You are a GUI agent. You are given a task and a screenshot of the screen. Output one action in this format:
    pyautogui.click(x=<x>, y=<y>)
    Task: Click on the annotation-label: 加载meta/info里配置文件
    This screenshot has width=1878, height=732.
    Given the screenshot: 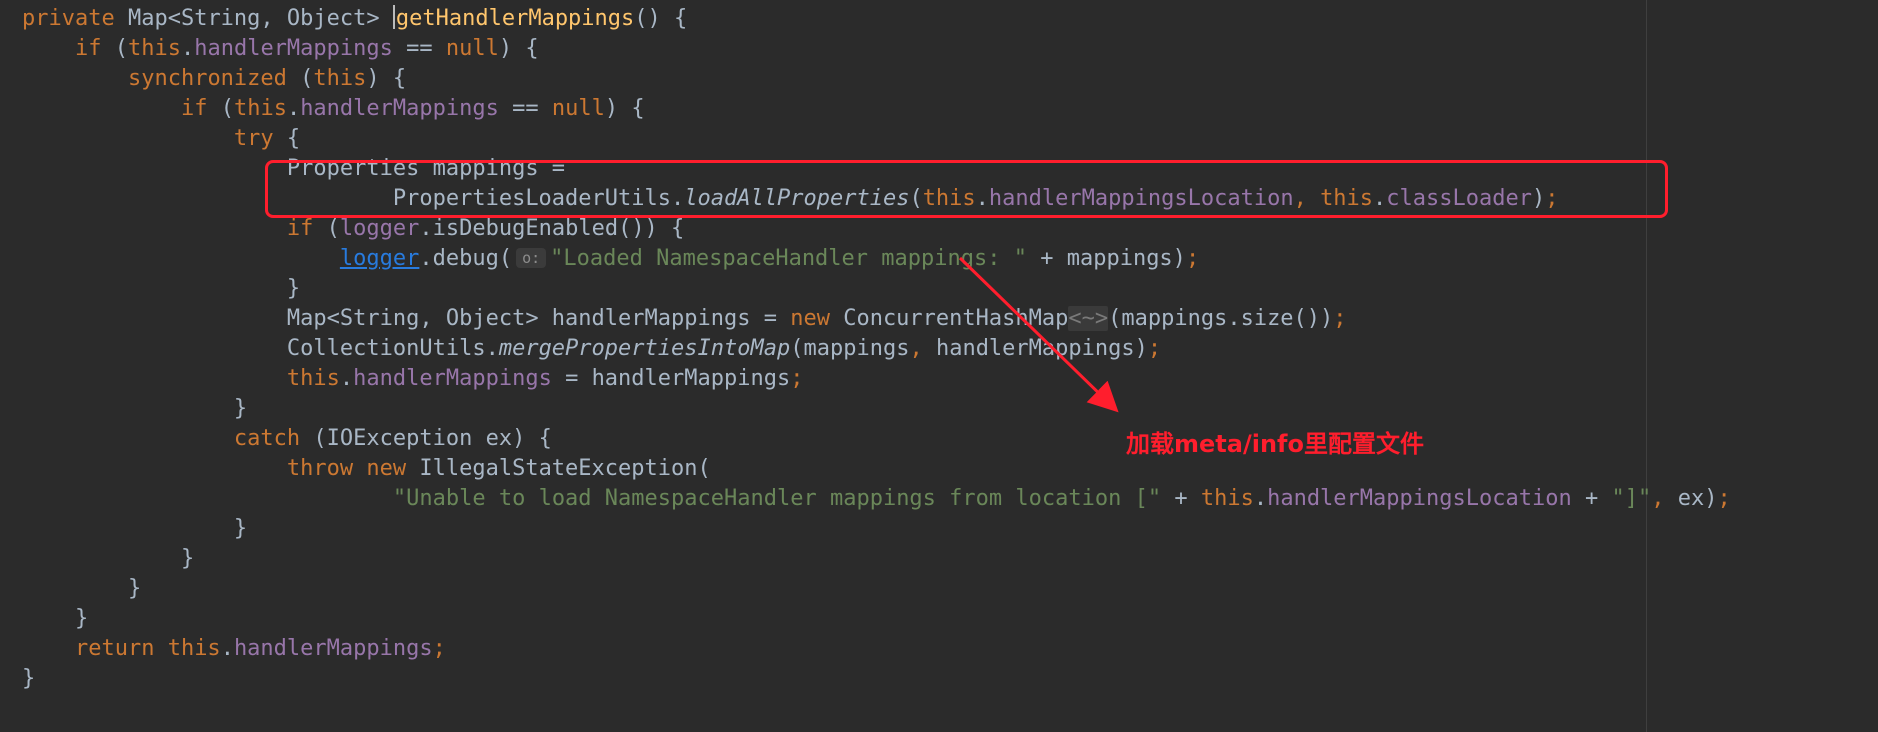 What is the action you would take?
    pyautogui.click(x=1275, y=444)
    